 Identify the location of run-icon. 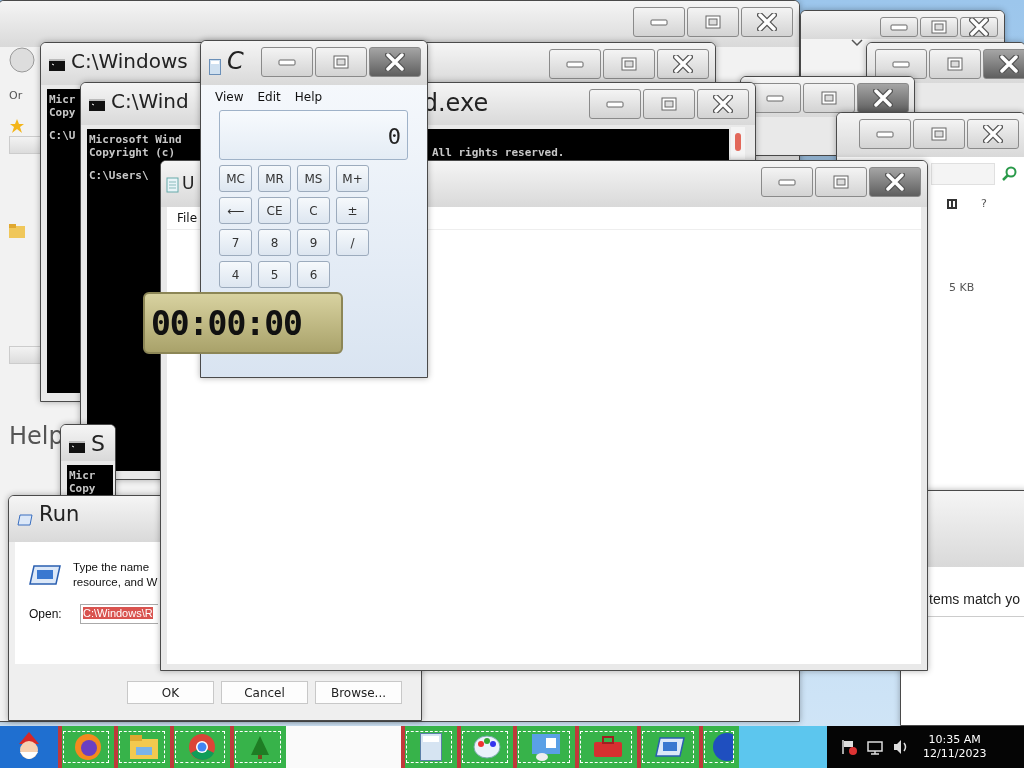
(25, 520).